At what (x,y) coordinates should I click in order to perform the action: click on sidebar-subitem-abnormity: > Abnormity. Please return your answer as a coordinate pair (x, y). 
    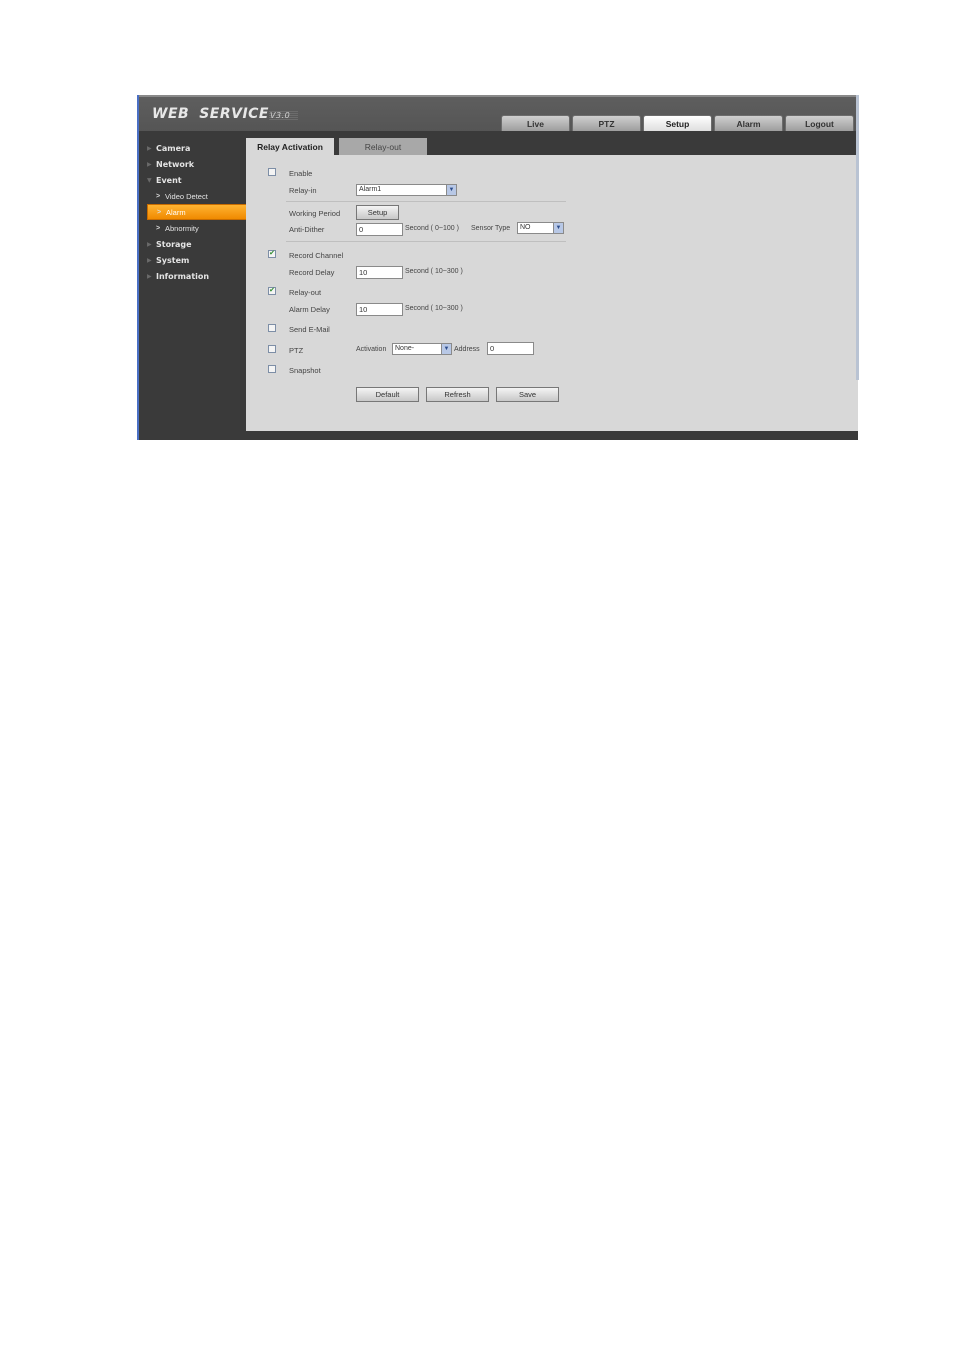
    Looking at the image, I should click on (197, 228).